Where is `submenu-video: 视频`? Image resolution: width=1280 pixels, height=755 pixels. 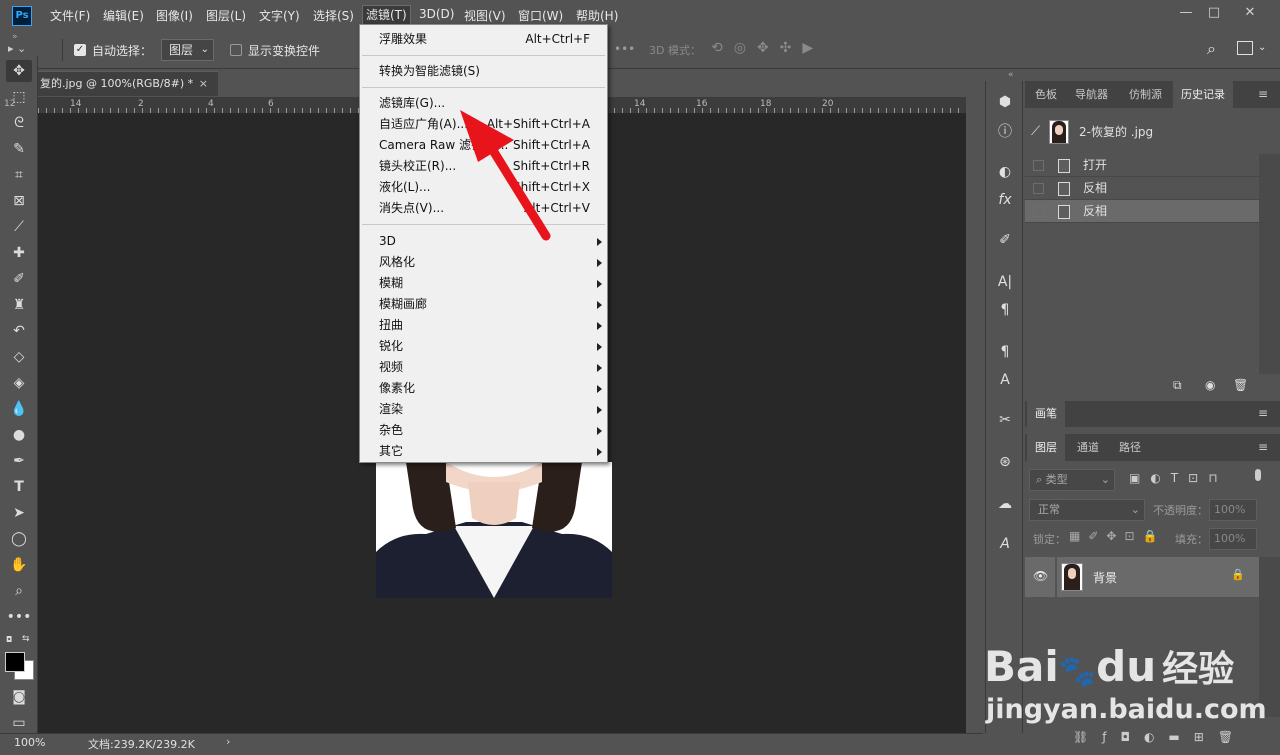 submenu-video: 视频 is located at coordinates (483, 367).